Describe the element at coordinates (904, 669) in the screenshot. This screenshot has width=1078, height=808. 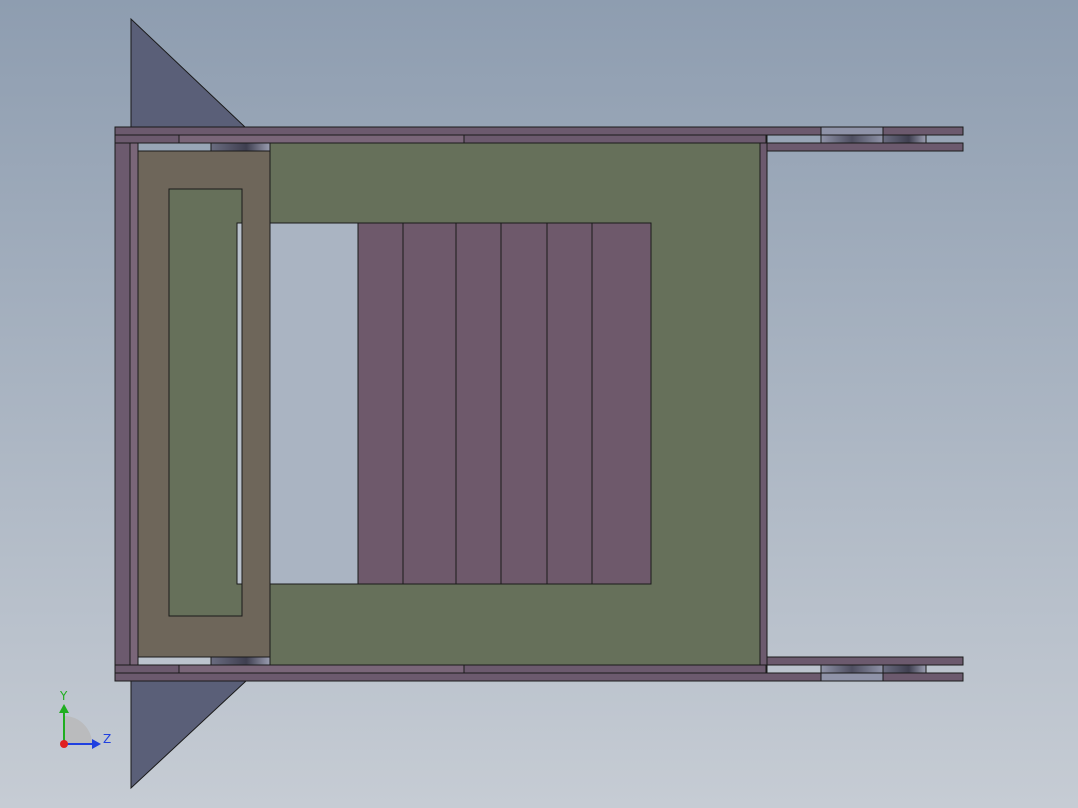
I see `hinge-bottom-right-b` at that location.